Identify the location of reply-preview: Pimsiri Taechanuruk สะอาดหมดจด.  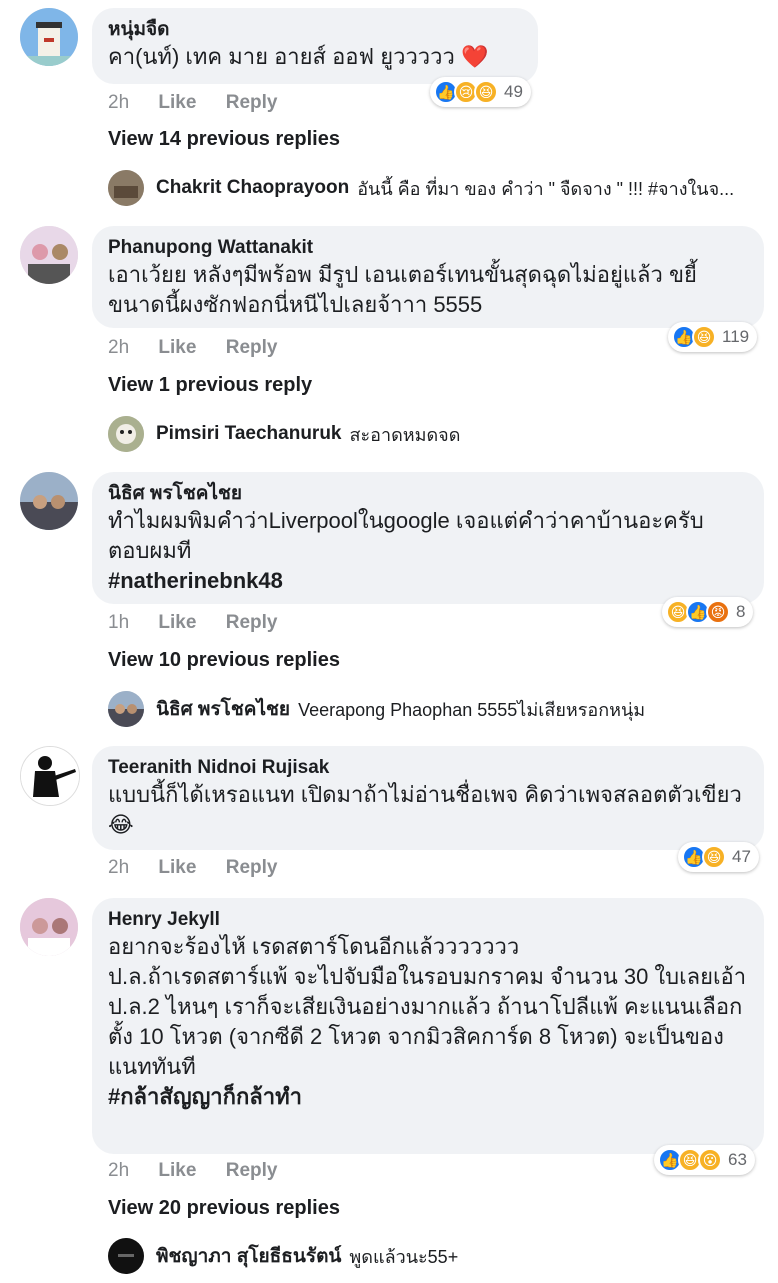
(438, 434).